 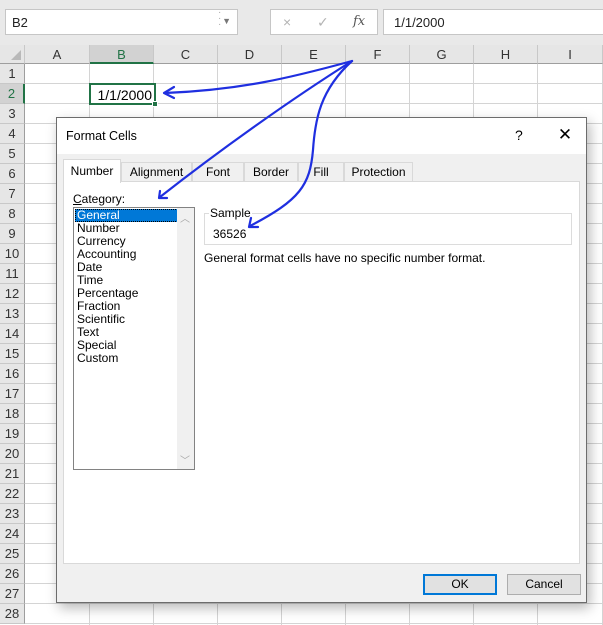 What do you see at coordinates (230, 213) in the screenshot?
I see `sample-label: Sample` at bounding box center [230, 213].